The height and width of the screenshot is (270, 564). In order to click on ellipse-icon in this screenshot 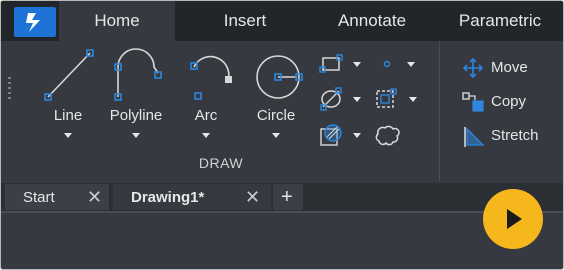, I will do `click(331, 99)`.